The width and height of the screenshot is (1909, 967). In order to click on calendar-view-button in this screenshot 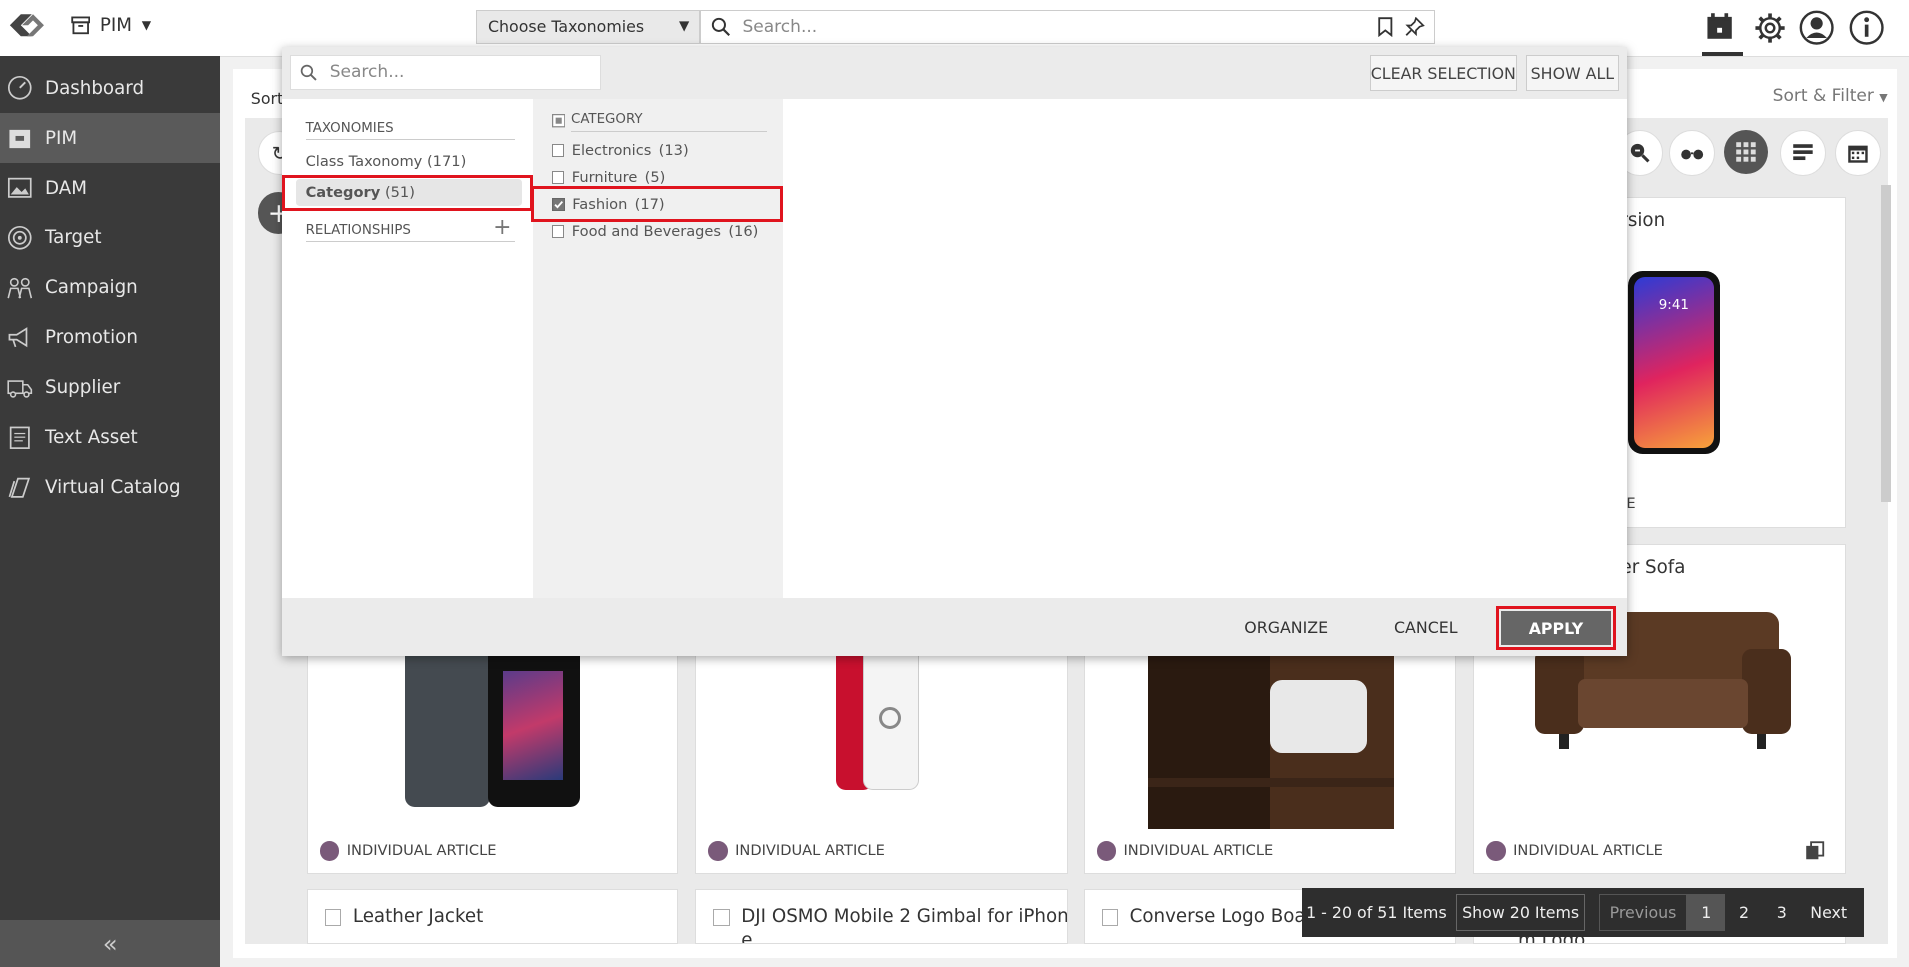, I will do `click(1857, 153)`.